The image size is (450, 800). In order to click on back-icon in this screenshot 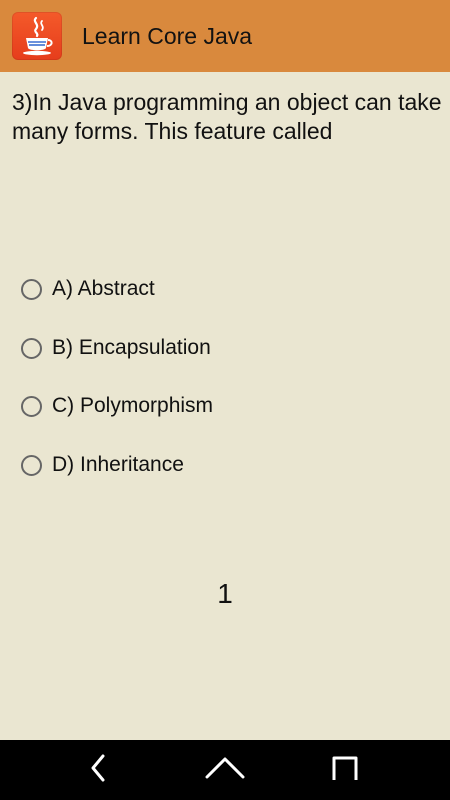, I will do `click(98, 770)`.